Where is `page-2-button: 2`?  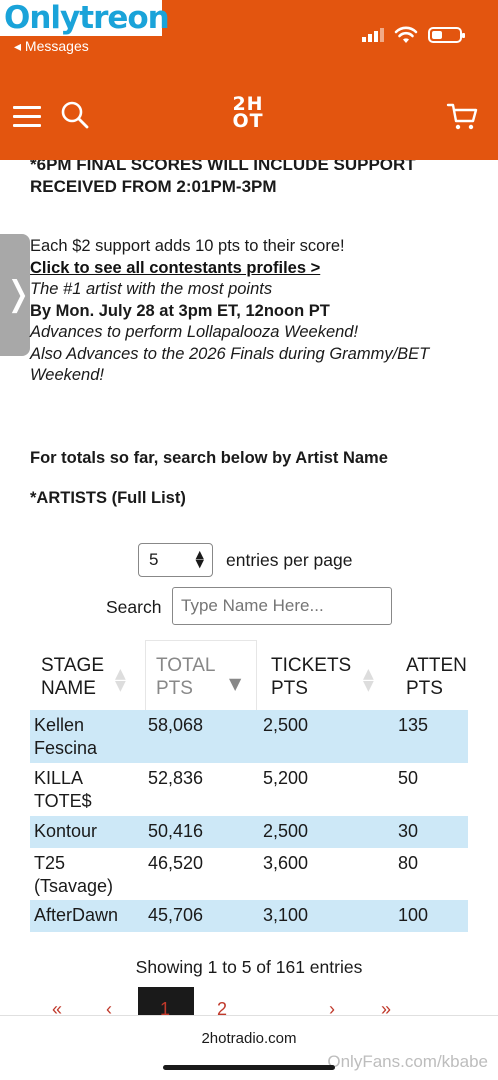 page-2-button: 2 is located at coordinates (222, 1007).